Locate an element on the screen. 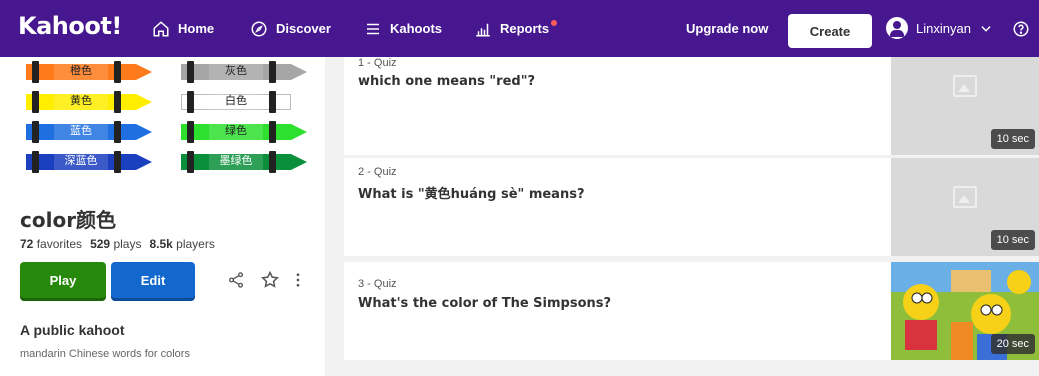  more-options-button is located at coordinates (298, 280).